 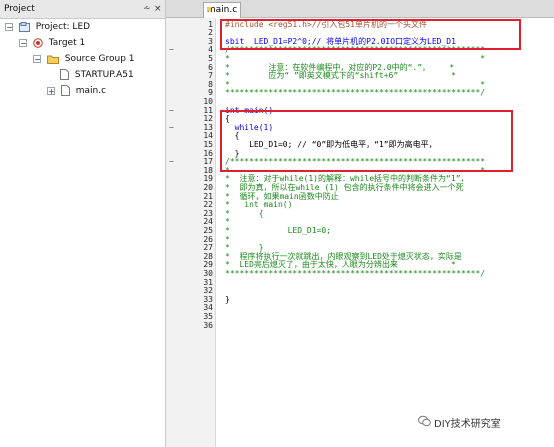 What do you see at coordinates (278, 230) in the screenshot?
I see `code-line: * LED_D1=0;` at bounding box center [278, 230].